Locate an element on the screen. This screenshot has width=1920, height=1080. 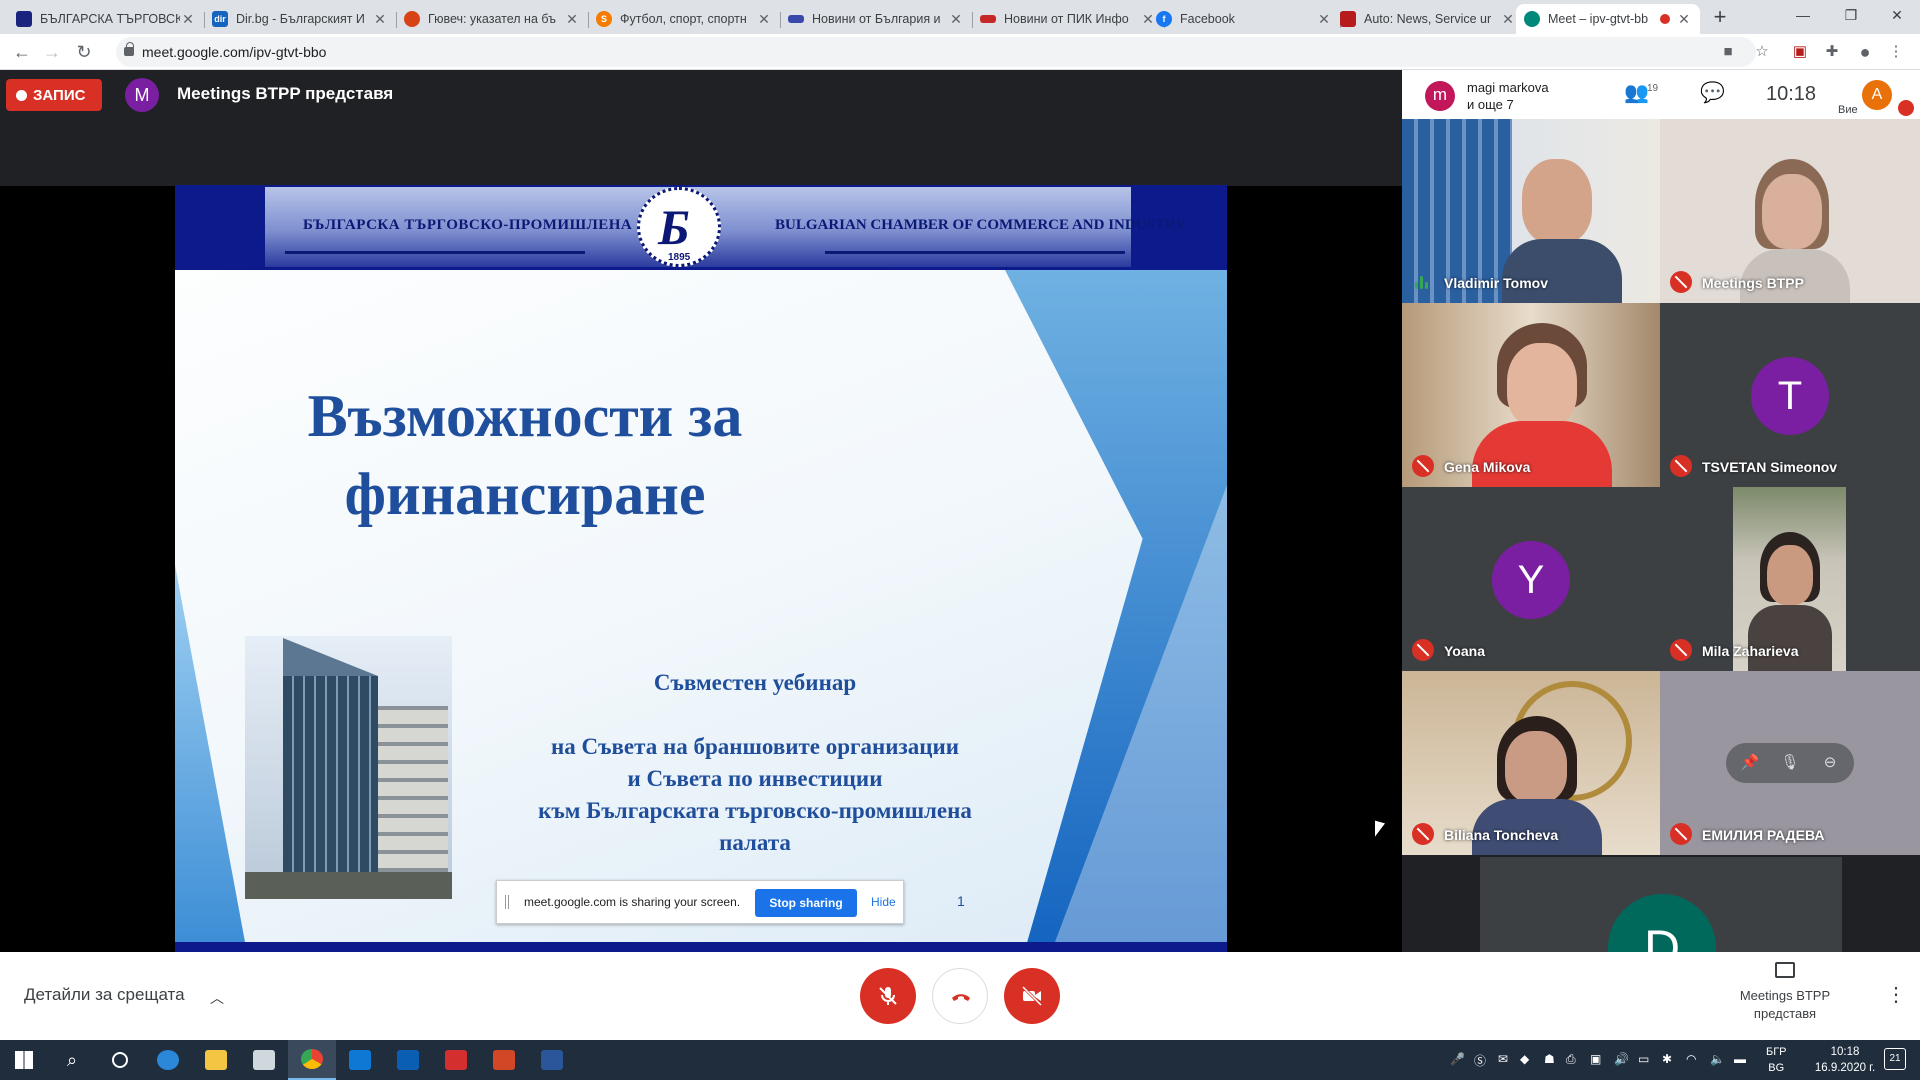
tile-hover-controls: 📌 🎙 ⊖ is located at coordinates (1790, 763).